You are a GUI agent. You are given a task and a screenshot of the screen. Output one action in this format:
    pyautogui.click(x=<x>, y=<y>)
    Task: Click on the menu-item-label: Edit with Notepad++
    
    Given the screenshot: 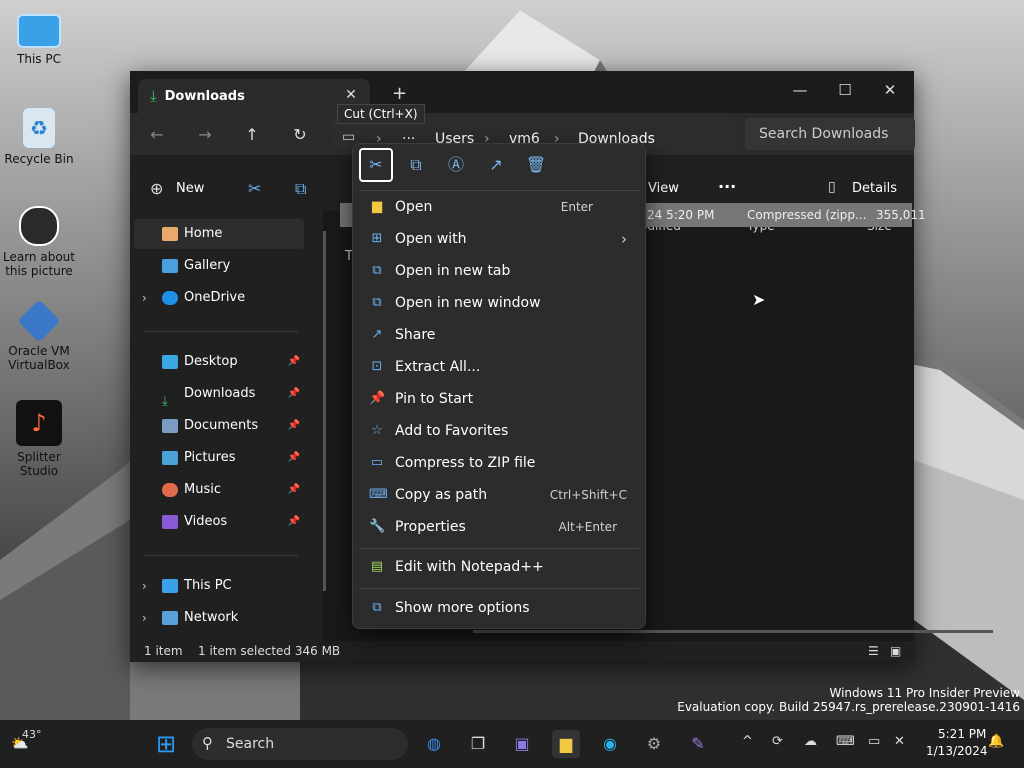 What is the action you would take?
    pyautogui.click(x=469, y=567)
    